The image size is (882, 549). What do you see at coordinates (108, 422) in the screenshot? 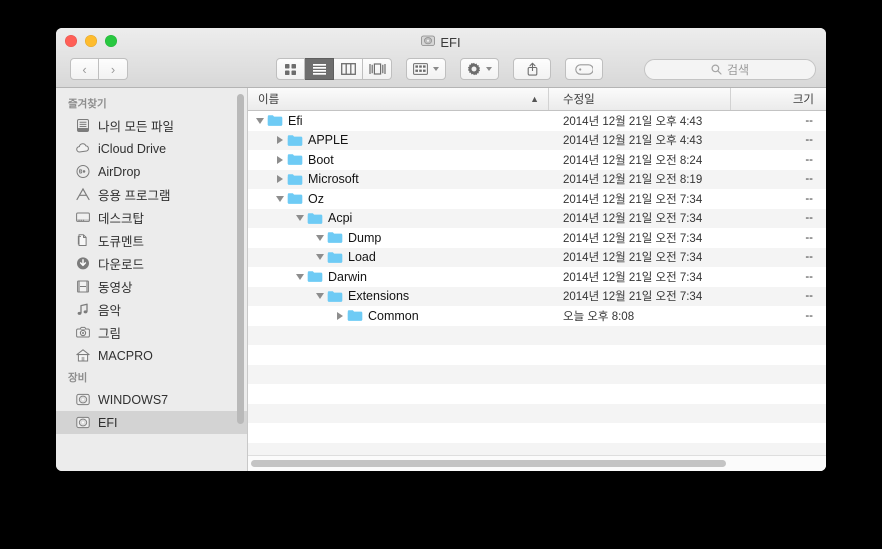
I see `sidebar-item-label: EFI` at bounding box center [108, 422].